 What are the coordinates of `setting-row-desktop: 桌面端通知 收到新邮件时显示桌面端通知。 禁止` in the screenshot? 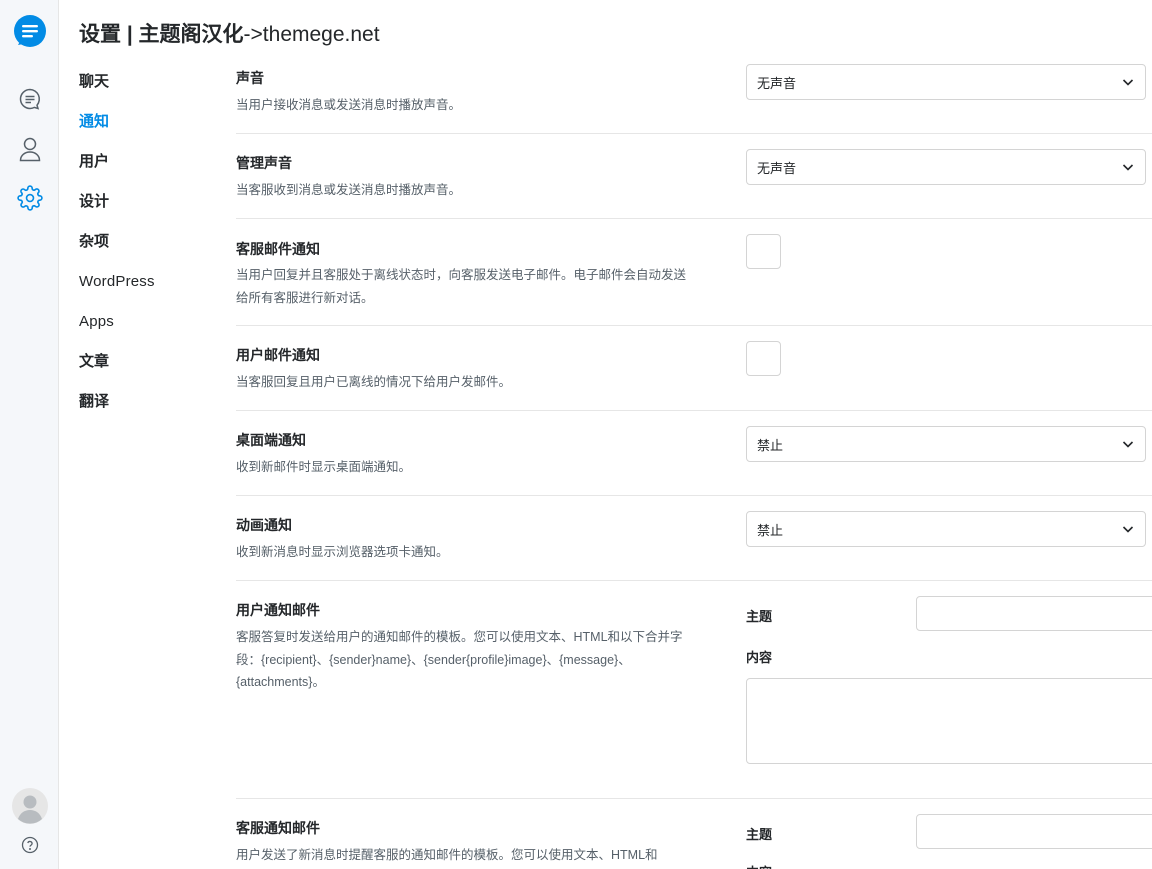 It's located at (694, 453).